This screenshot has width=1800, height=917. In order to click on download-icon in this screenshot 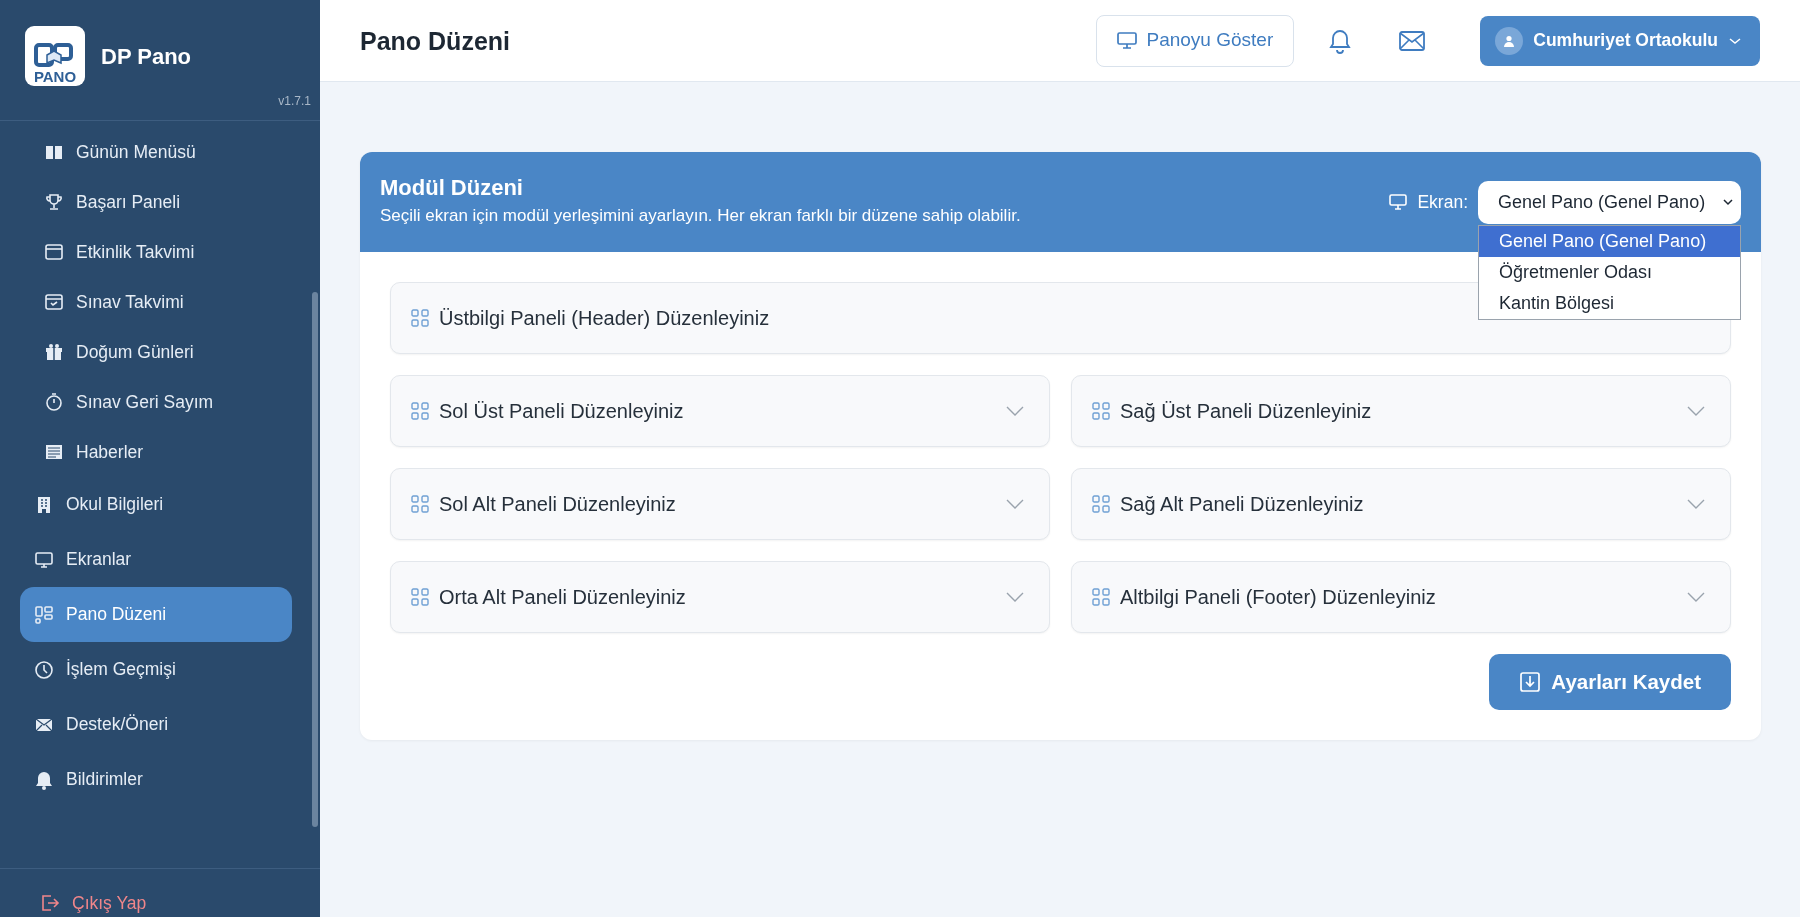, I will do `click(1530, 682)`.